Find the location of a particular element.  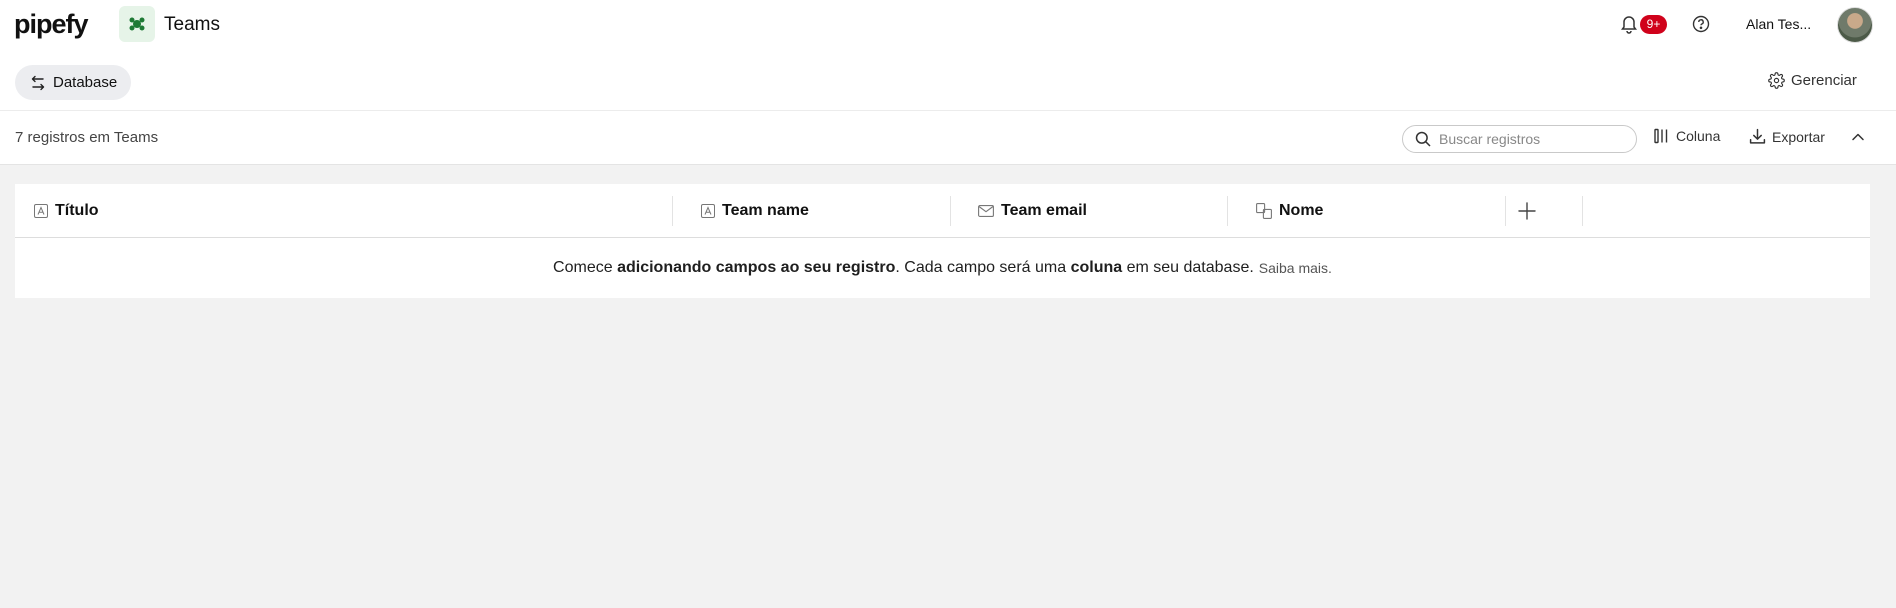

learn-more-link: Saiba mais. is located at coordinates (1295, 268).